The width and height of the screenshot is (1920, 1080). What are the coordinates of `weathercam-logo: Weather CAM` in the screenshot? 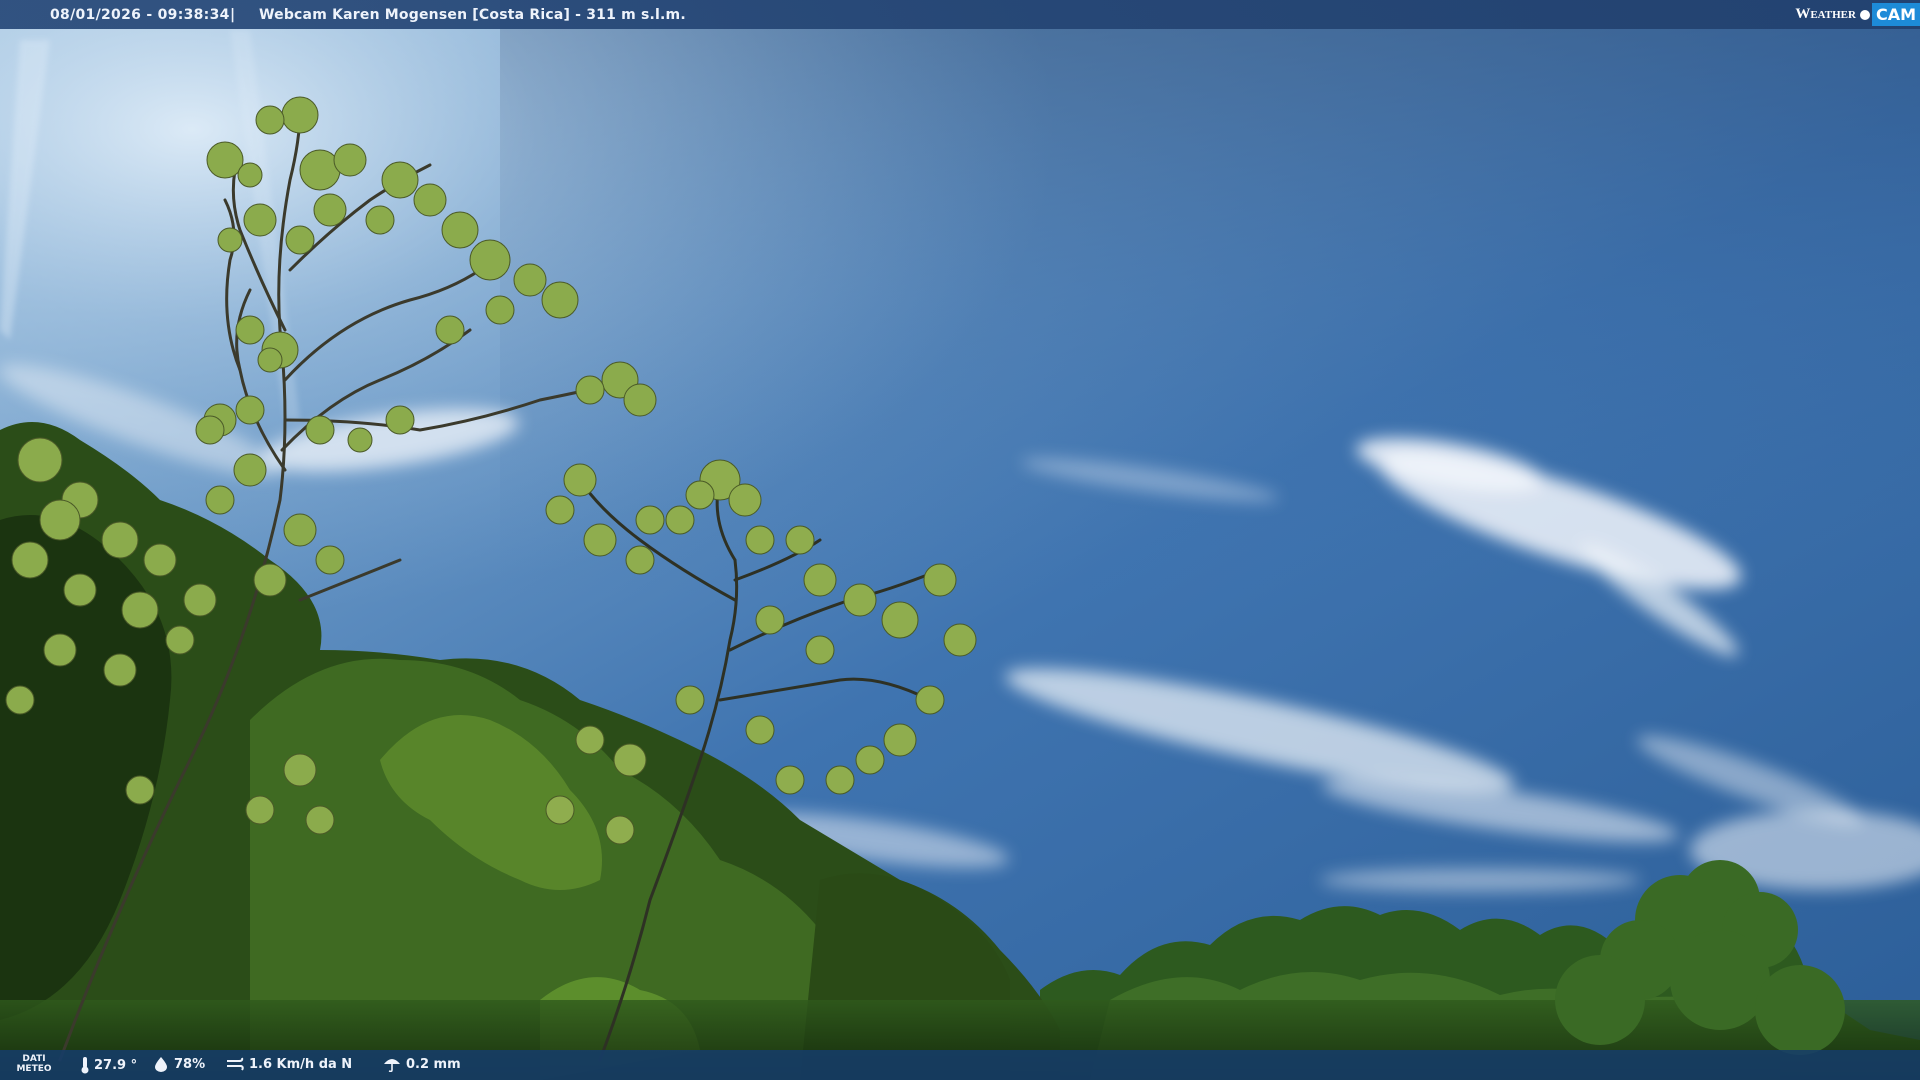 It's located at (1857, 14).